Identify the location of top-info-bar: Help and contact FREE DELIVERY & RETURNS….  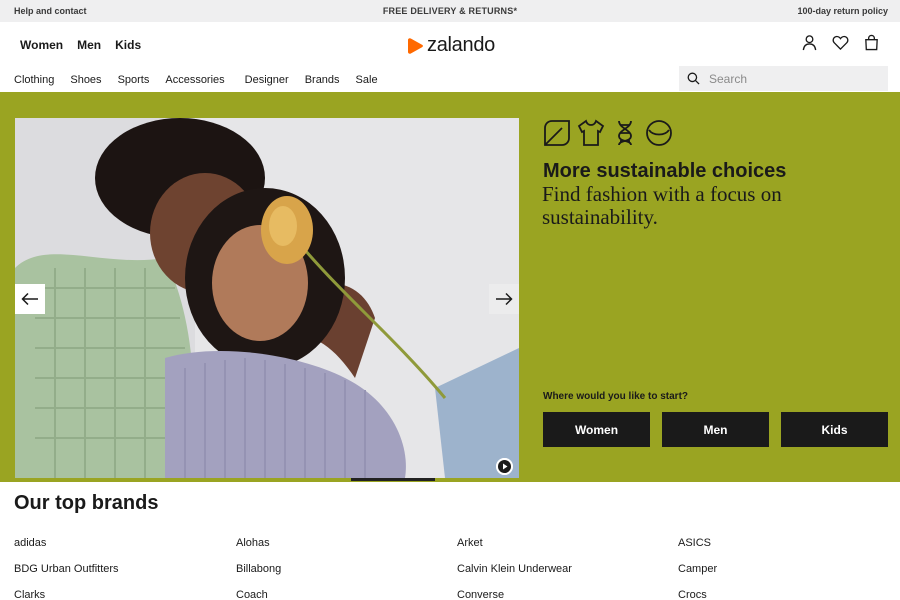
(450, 11).